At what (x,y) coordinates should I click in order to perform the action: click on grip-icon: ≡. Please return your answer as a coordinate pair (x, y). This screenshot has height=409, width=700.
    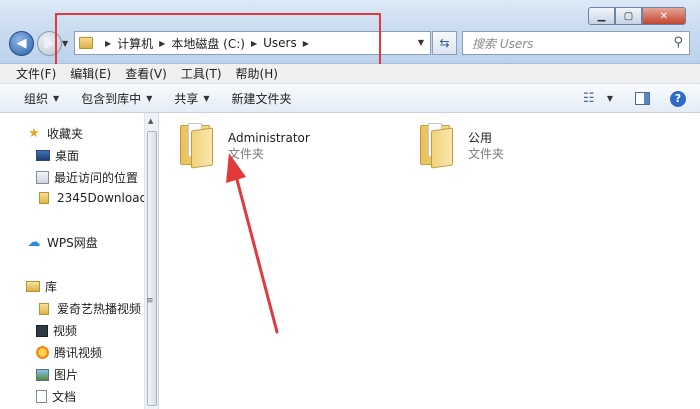
    Looking at the image, I should click on (150, 301).